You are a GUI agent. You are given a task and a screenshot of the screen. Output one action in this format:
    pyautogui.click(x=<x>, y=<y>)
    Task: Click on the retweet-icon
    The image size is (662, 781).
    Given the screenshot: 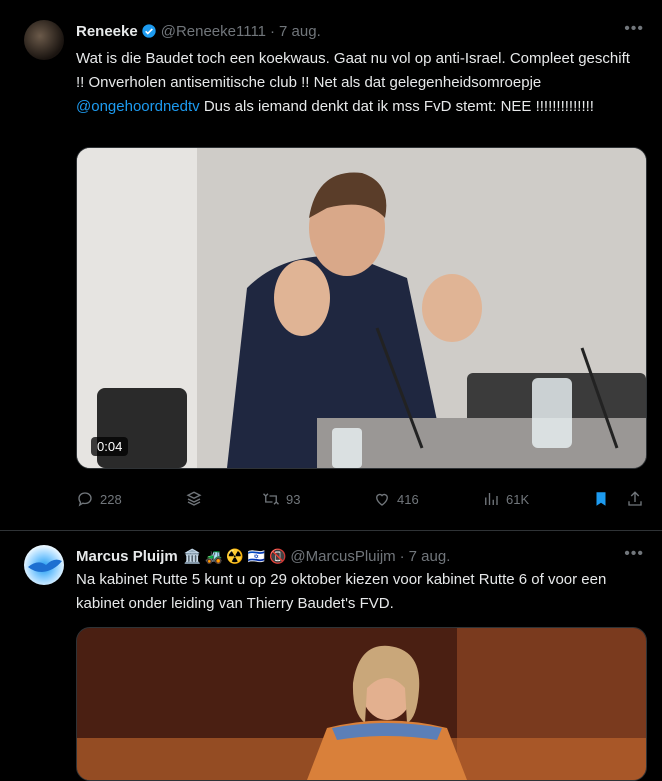 What is the action you would take?
    pyautogui.click(x=271, y=499)
    